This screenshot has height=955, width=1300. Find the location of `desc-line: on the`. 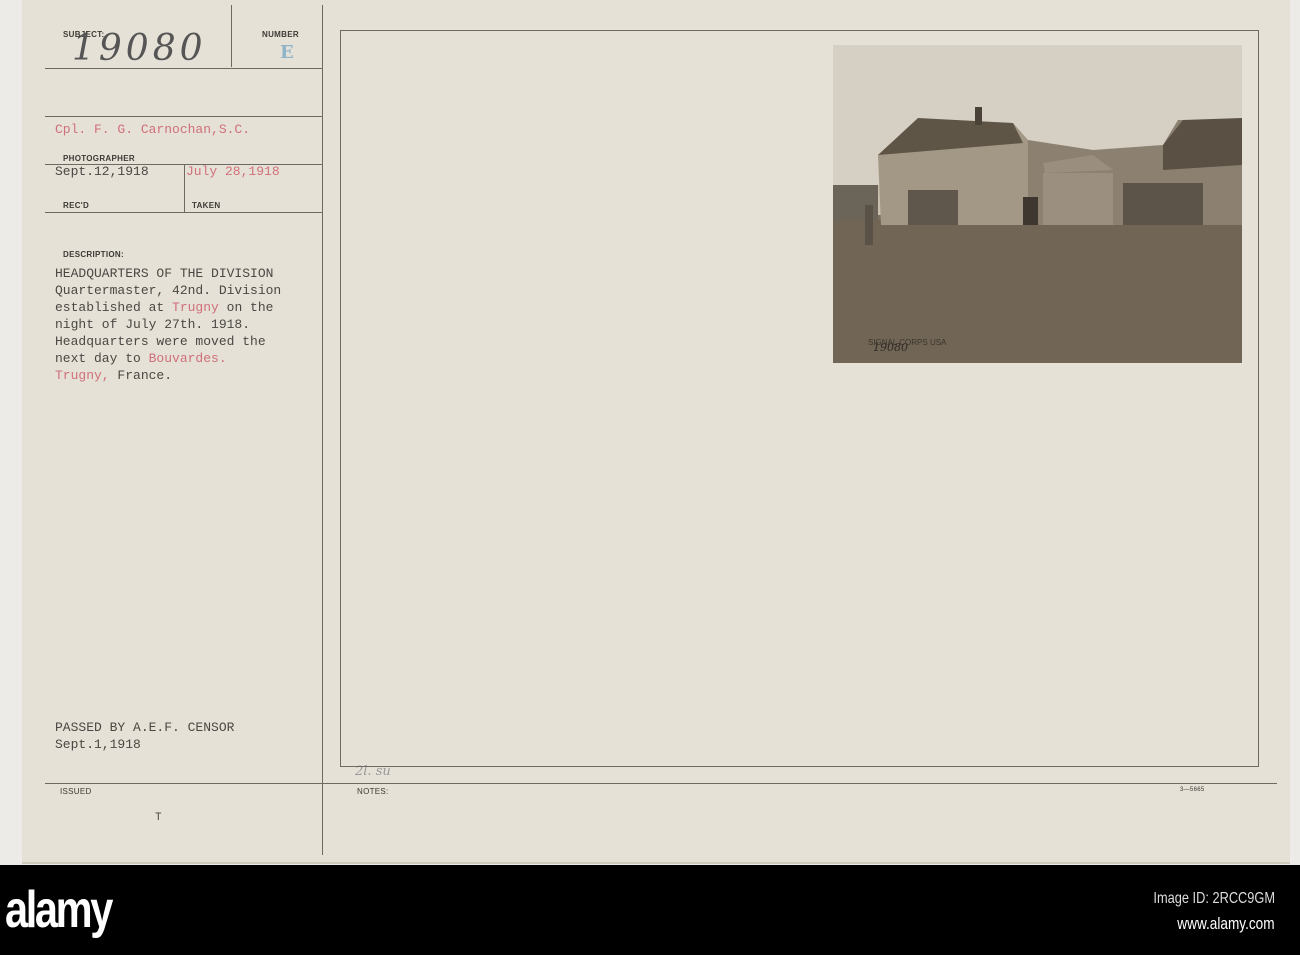

desc-line: on the is located at coordinates (246, 307).